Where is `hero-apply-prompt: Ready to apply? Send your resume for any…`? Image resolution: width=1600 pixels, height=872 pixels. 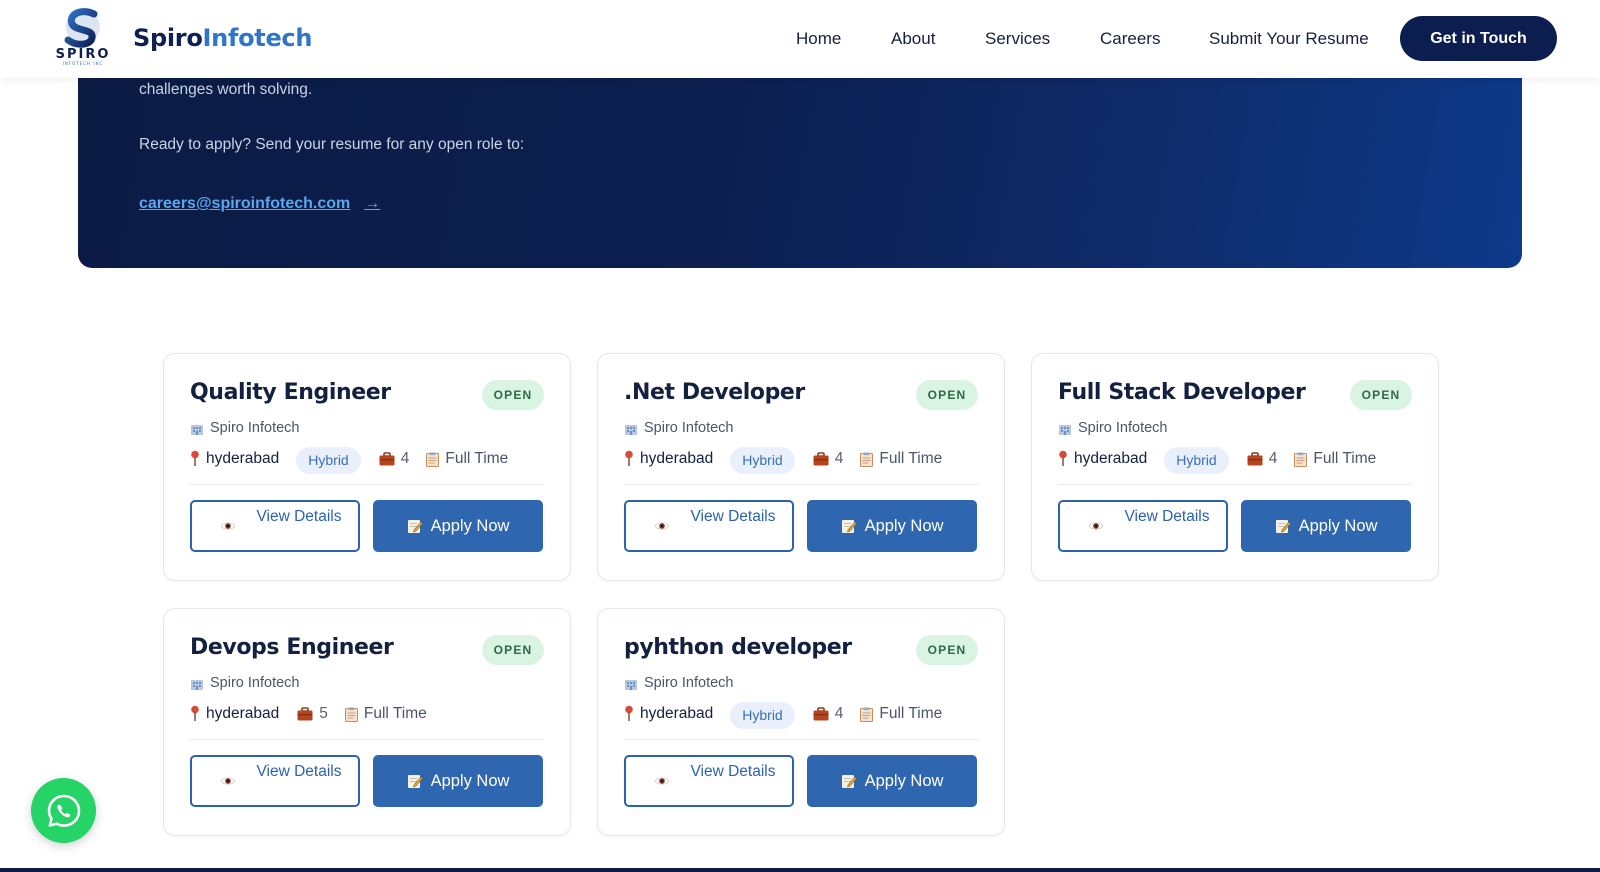
hero-apply-prompt: Ready to apply? Send your resume for any… is located at coordinates (332, 144).